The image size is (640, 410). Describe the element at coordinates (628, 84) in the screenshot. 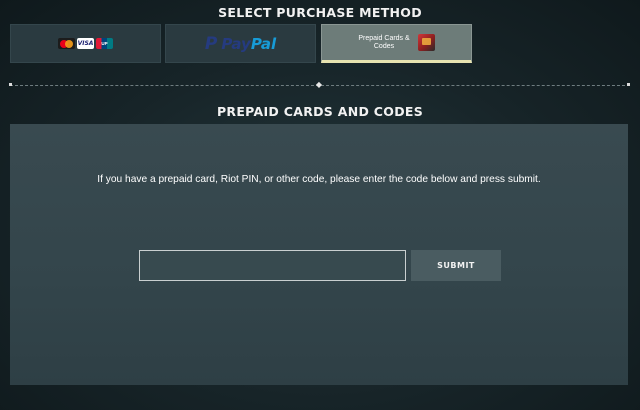

I see `divider-right-dot` at that location.